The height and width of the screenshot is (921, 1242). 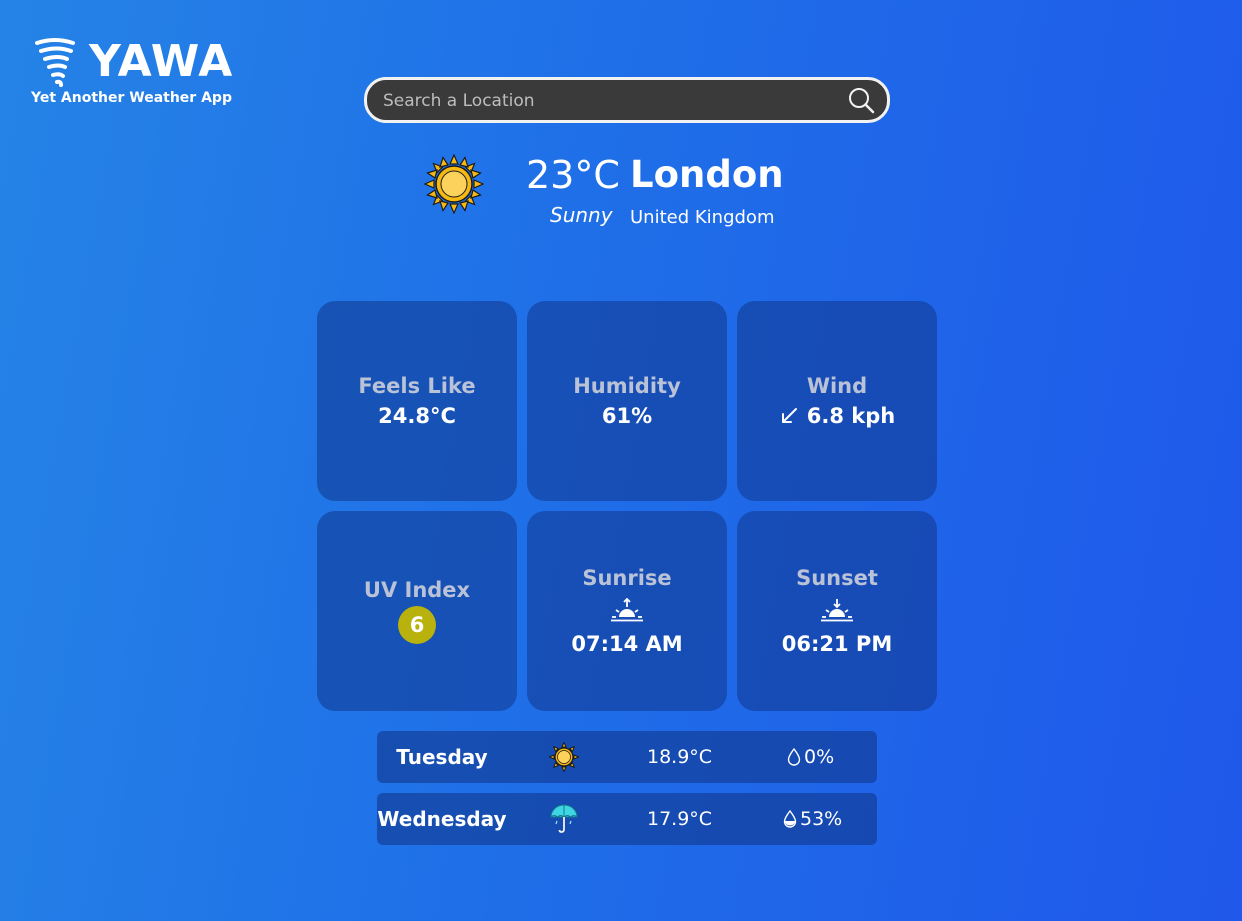 I want to click on sunset-label: Sunset, so click(x=837, y=578).